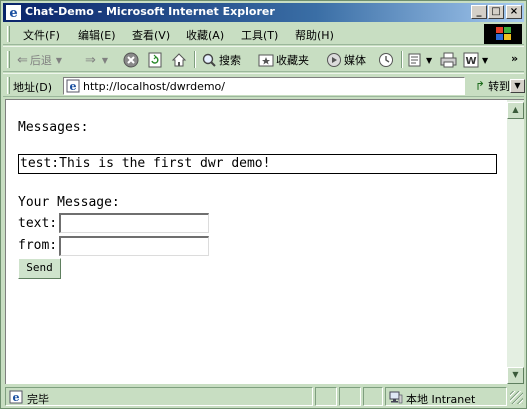 Image resolution: width=527 pixels, height=409 pixels. I want to click on go-button: ↱ 转到, so click(492, 86).